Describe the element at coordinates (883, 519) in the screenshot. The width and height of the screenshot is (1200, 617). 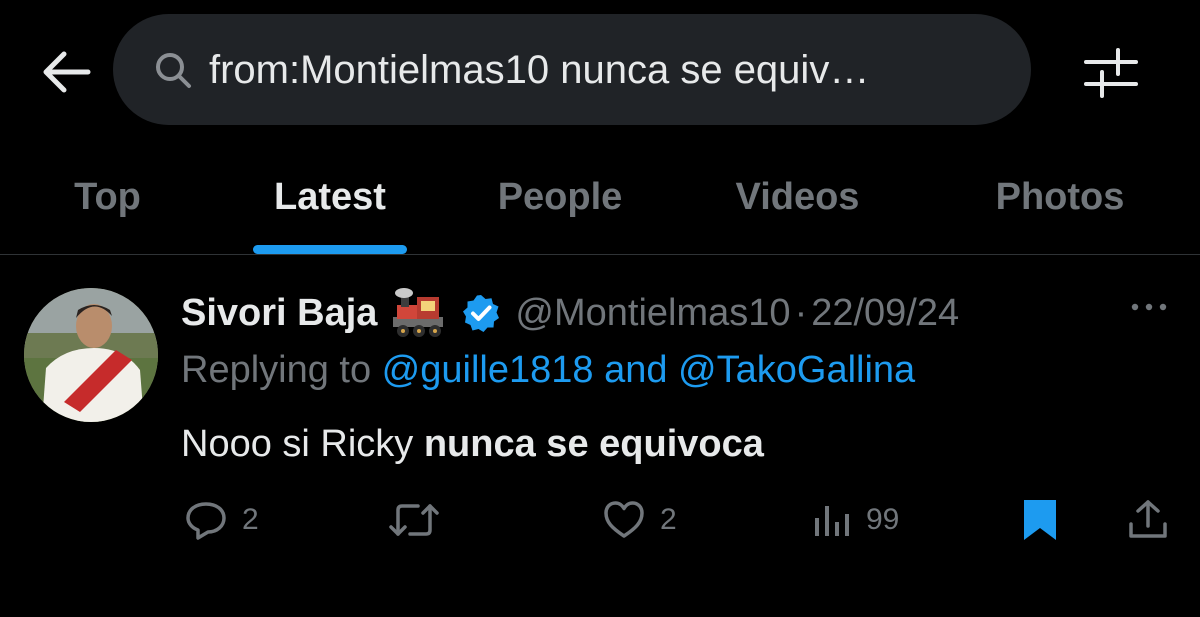
I see `view-count: 99` at that location.